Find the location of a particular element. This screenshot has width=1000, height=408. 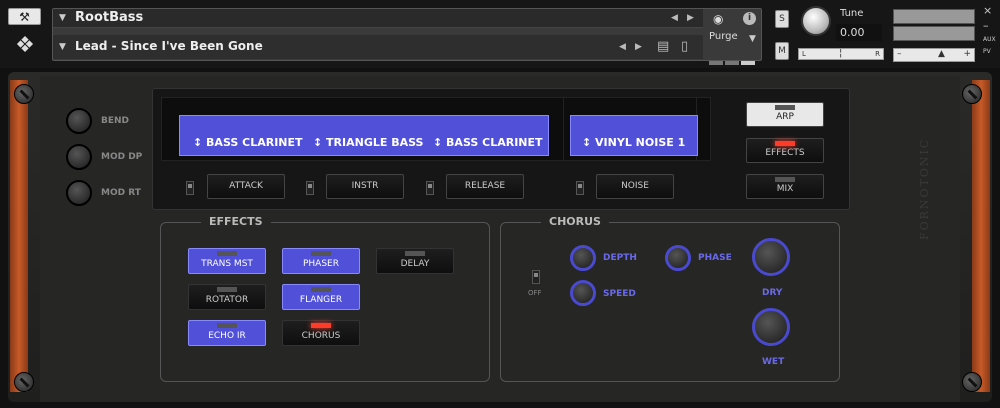

chorus-section: CHORUS is located at coordinates (670, 298).